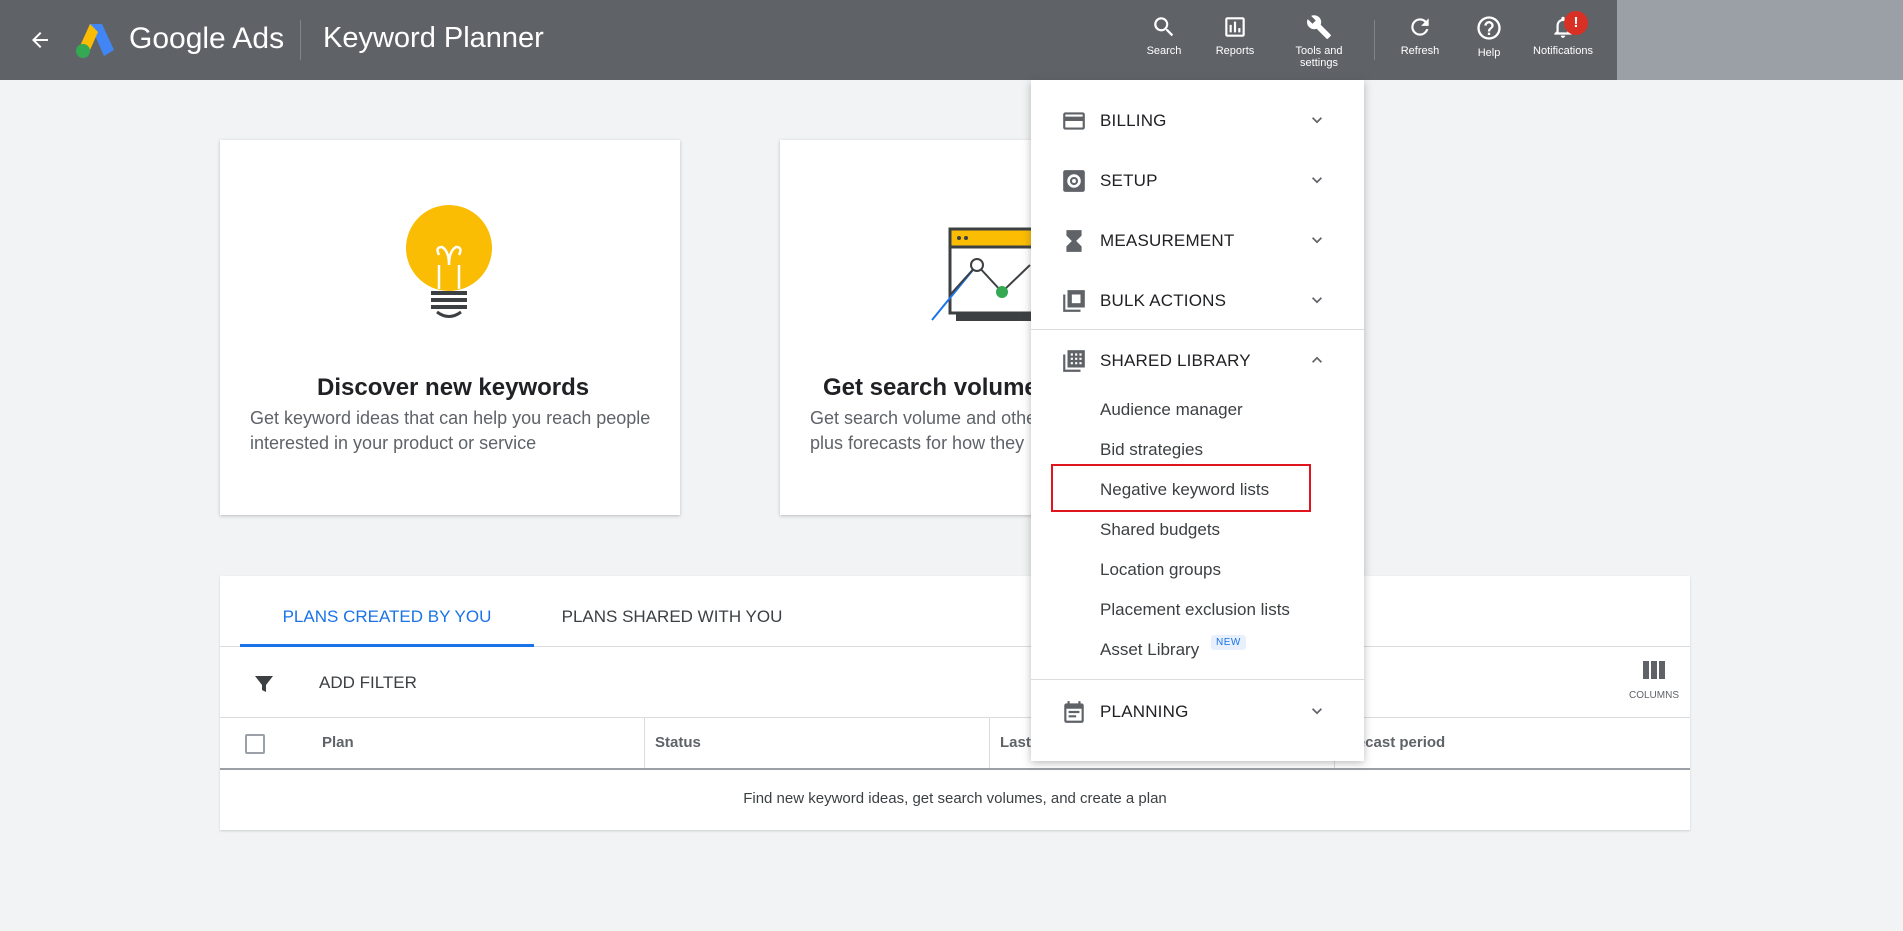  I want to click on menu-section-label: SETUP, so click(1129, 180).